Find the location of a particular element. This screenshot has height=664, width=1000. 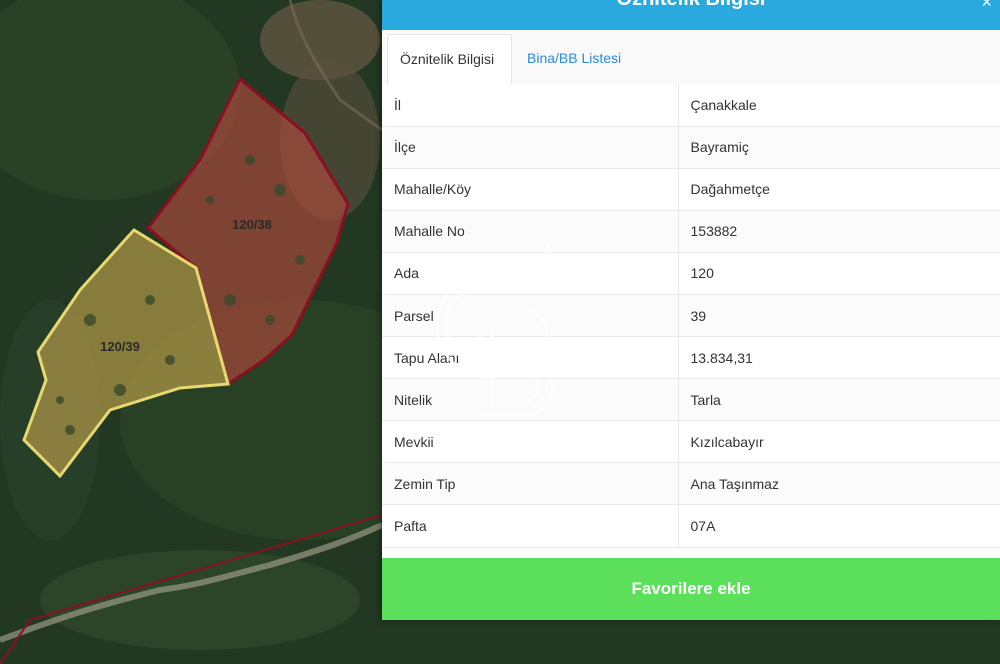

attribute-value: Ana Taşınmaz is located at coordinates (839, 484).